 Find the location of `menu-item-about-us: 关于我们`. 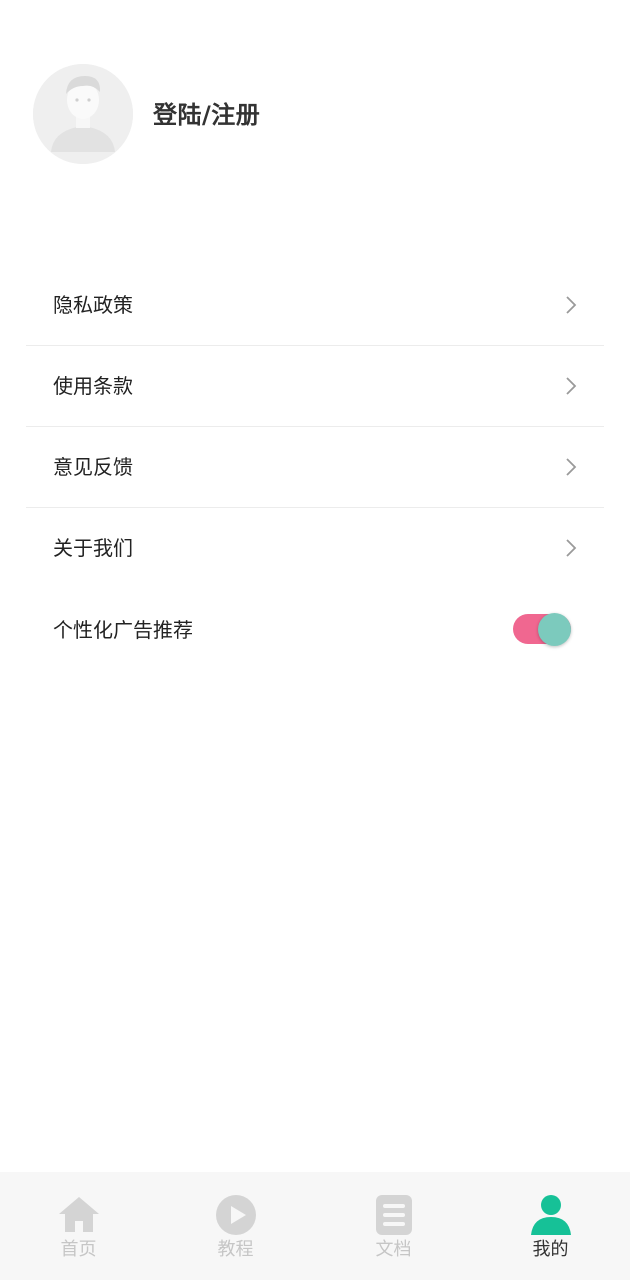

menu-item-about-us: 关于我们 is located at coordinates (315, 548).